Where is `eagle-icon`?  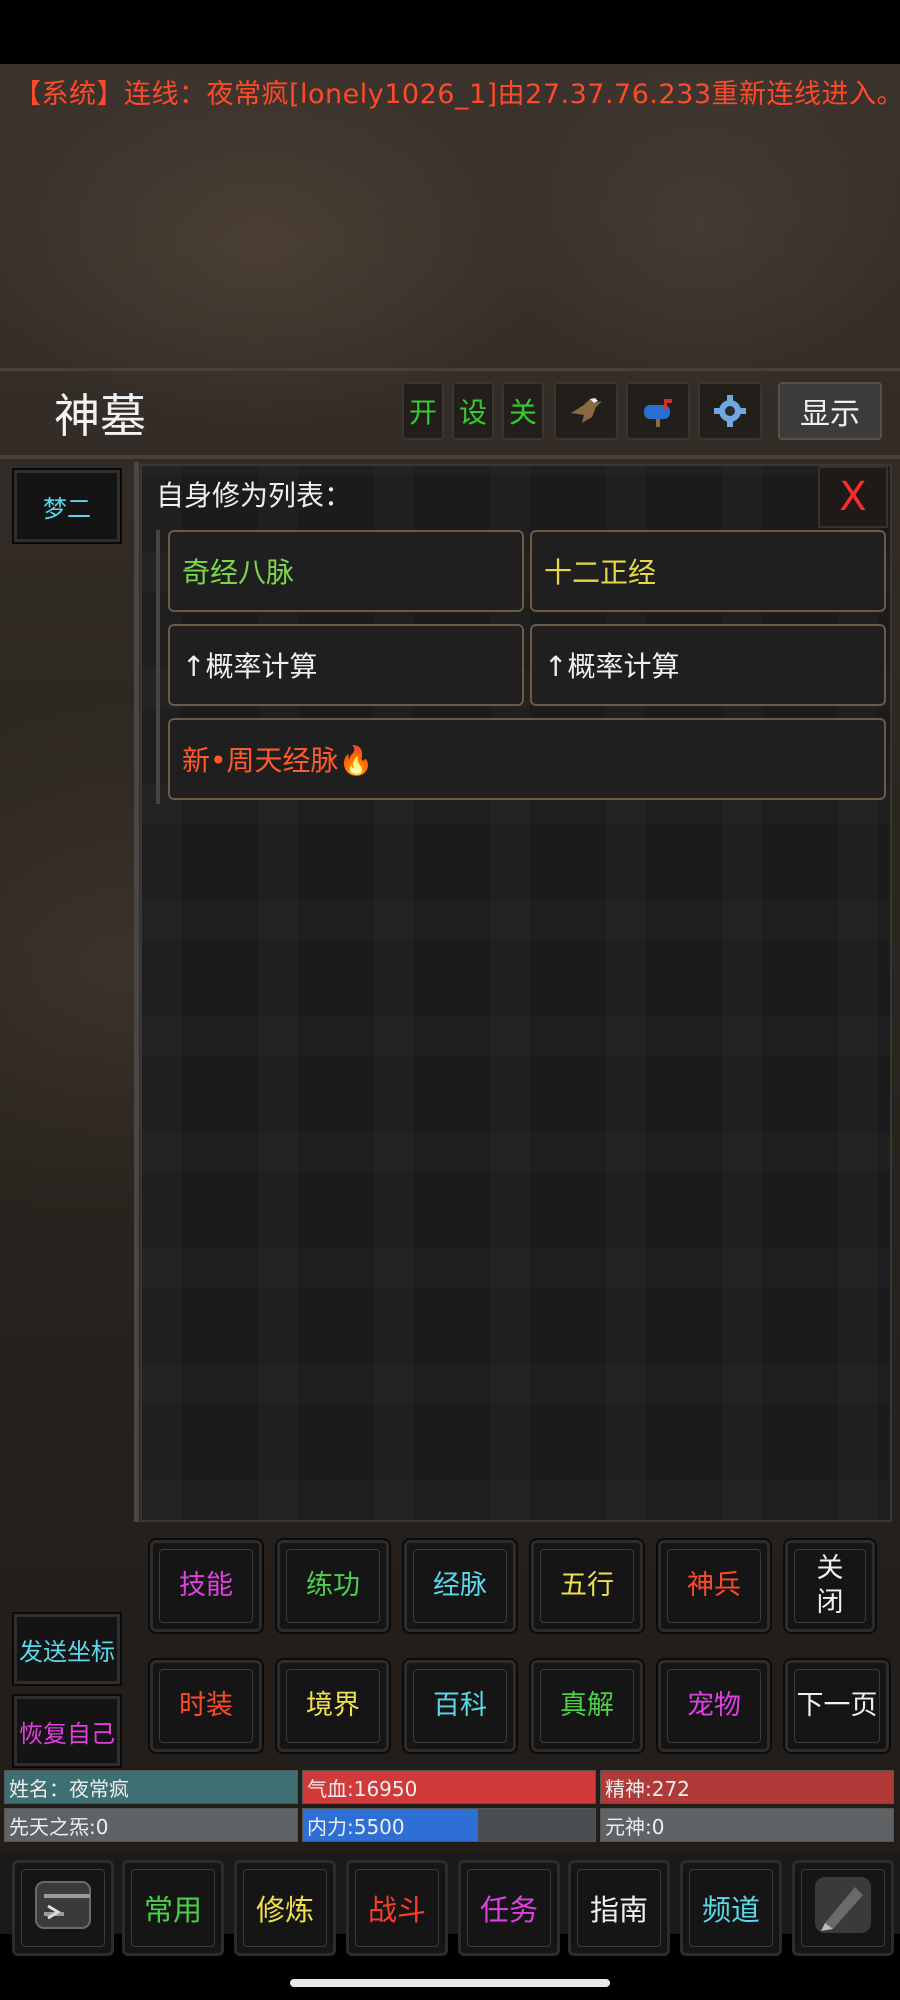 eagle-icon is located at coordinates (586, 410).